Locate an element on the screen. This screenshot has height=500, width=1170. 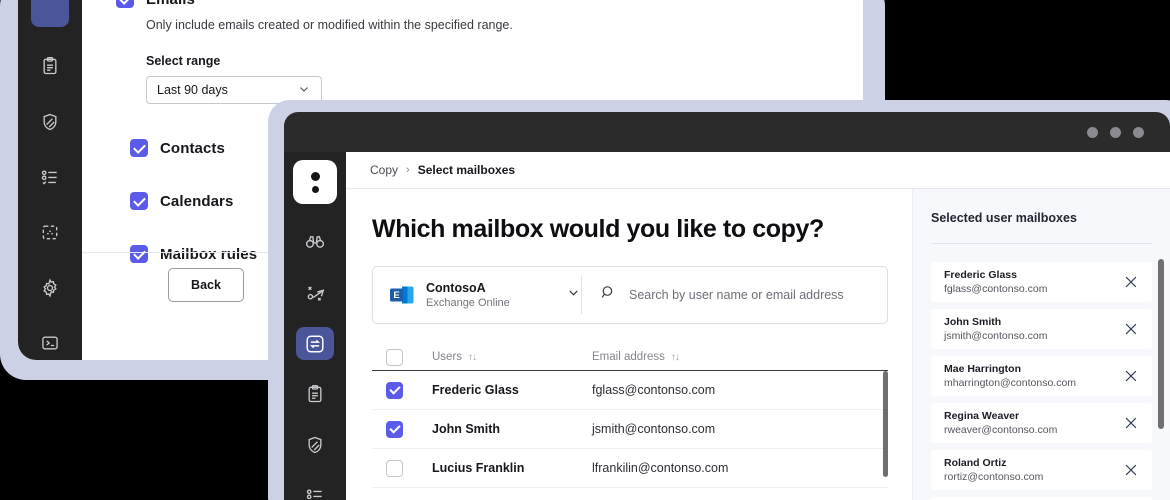
page-title: Which mailbox would you like to copy? is located at coordinates (598, 229).